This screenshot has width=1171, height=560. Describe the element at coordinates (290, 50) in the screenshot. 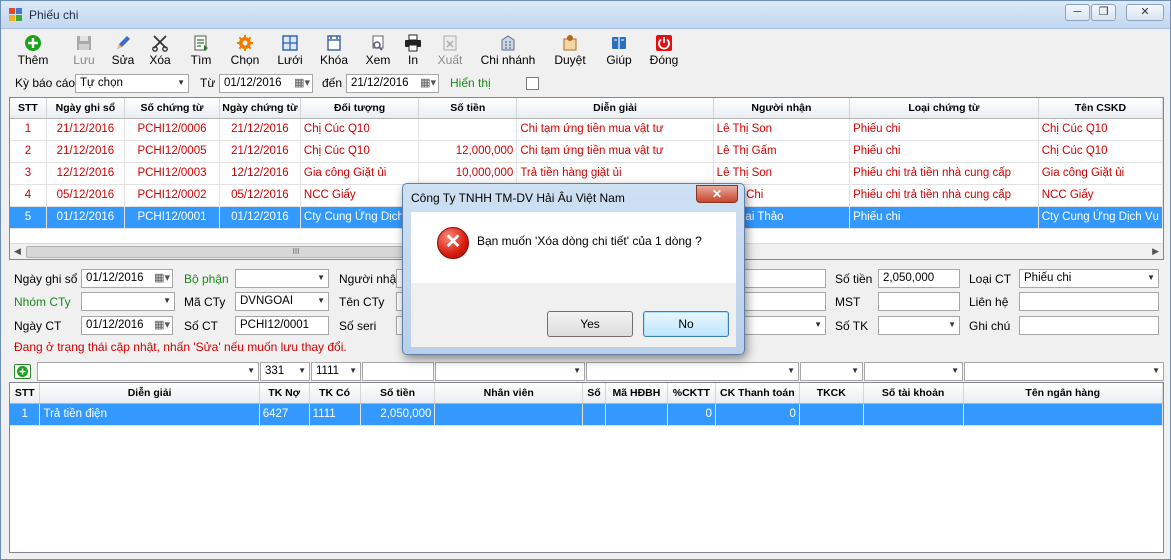

I see `grid-button: Lưới` at that location.